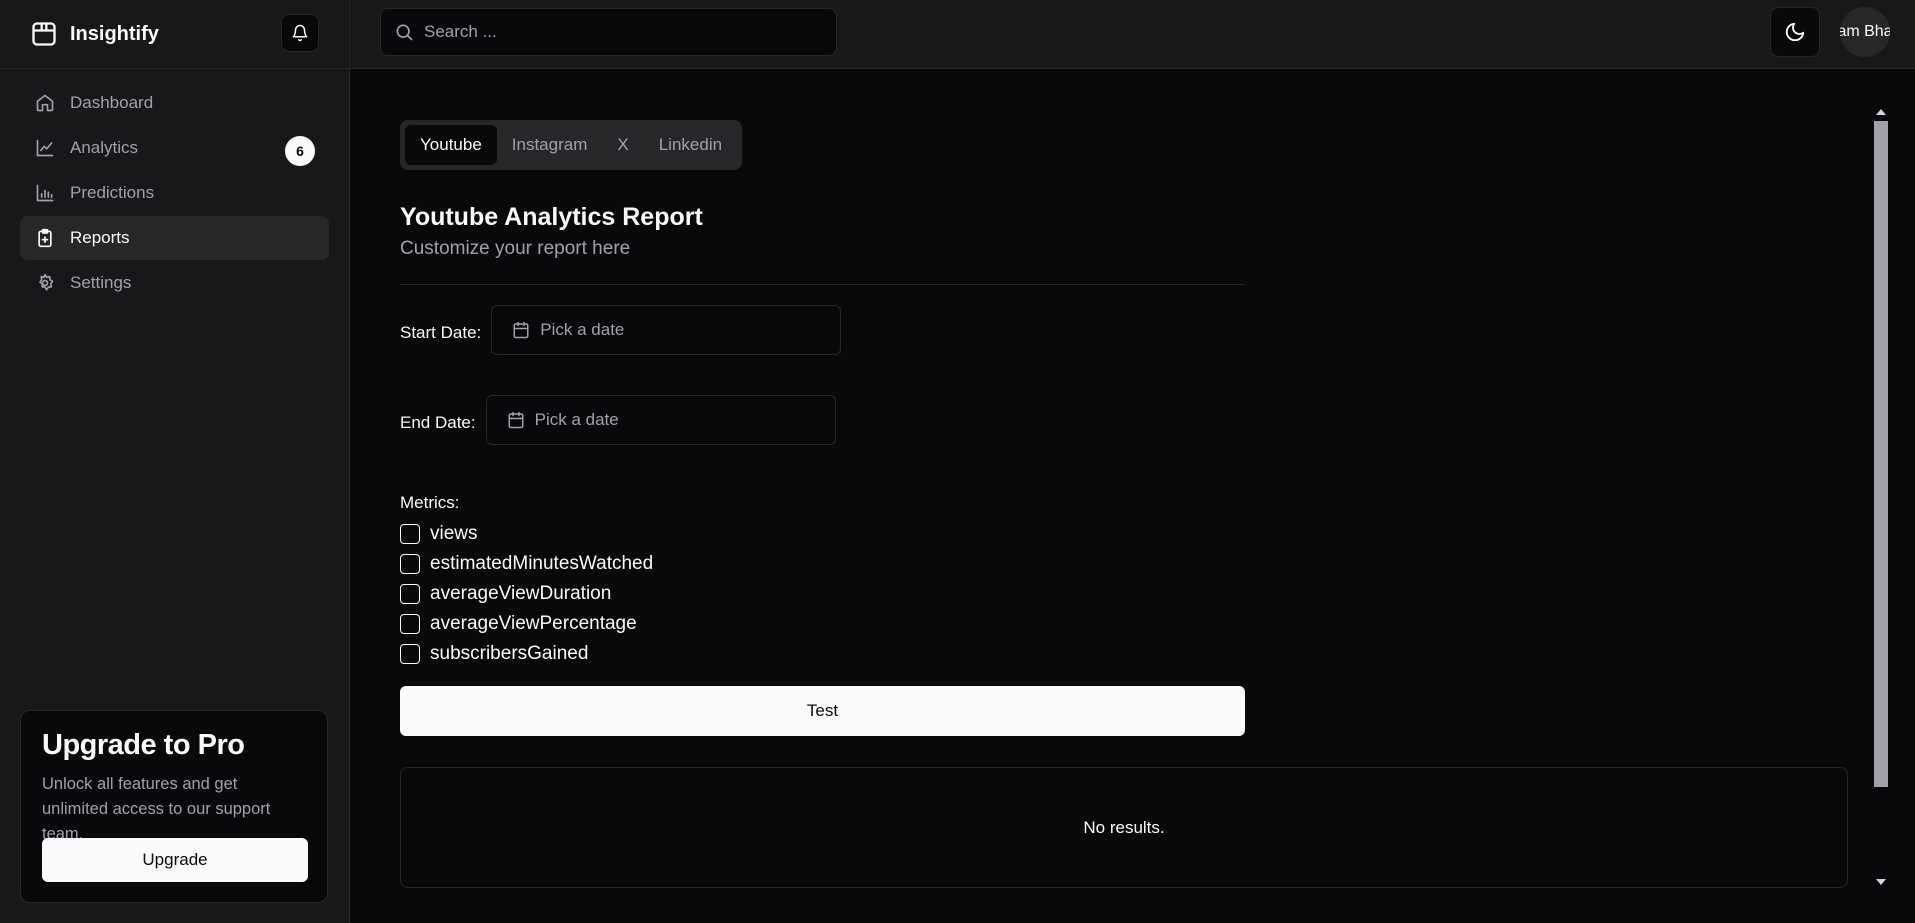 This screenshot has height=923, width=1915. What do you see at coordinates (143, 745) in the screenshot?
I see `upgrade-title: Upgrade to Pro` at bounding box center [143, 745].